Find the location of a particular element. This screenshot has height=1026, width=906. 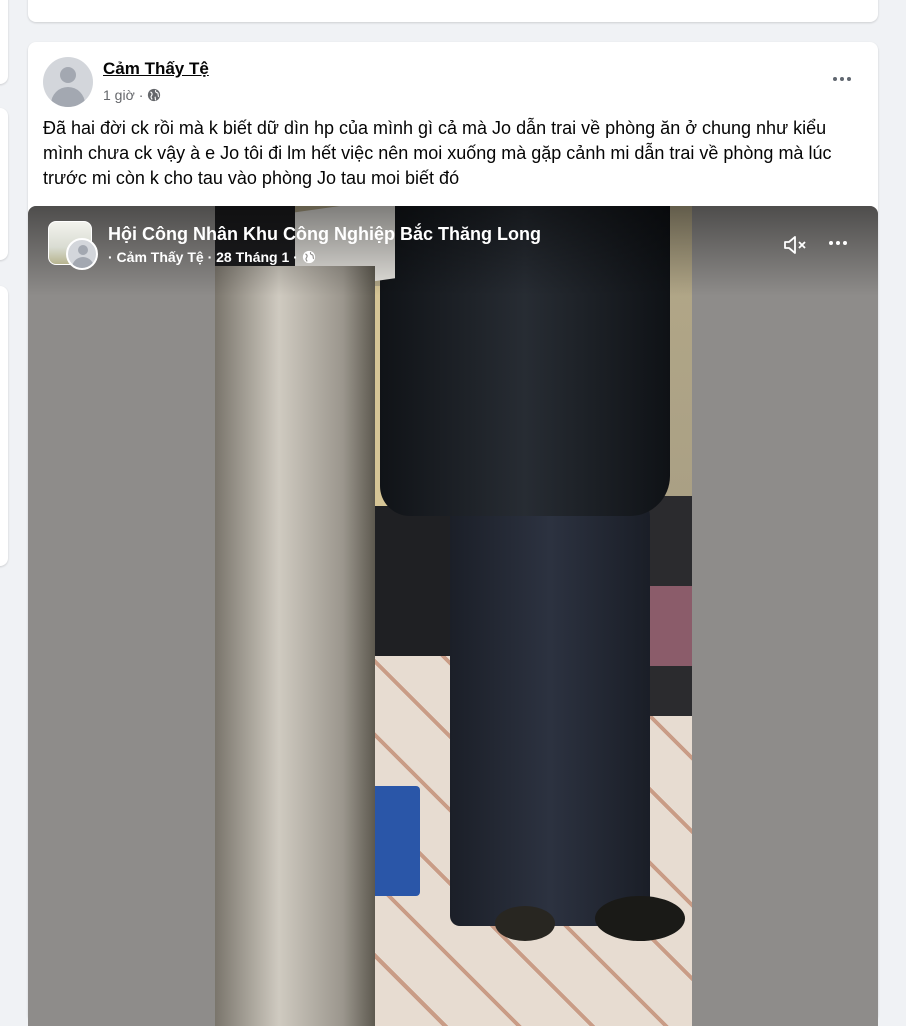

author-name: Cảm Thấy Tệ is located at coordinates (156, 69).